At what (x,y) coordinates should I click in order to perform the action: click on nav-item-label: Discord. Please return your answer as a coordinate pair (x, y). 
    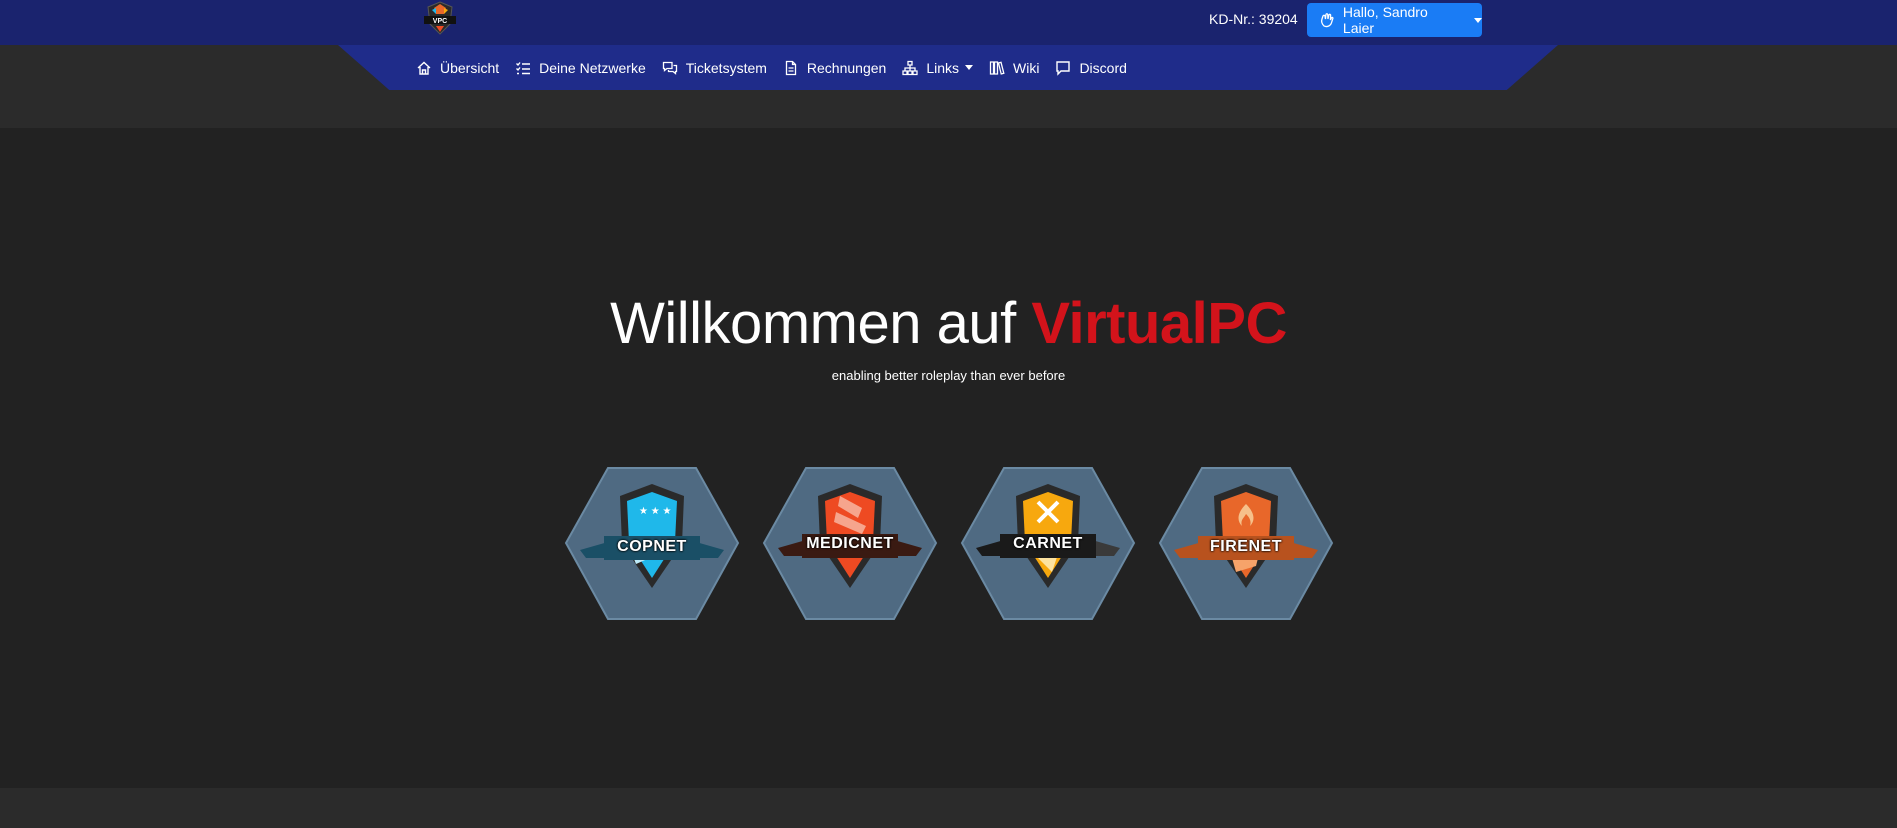
    Looking at the image, I should click on (1103, 67).